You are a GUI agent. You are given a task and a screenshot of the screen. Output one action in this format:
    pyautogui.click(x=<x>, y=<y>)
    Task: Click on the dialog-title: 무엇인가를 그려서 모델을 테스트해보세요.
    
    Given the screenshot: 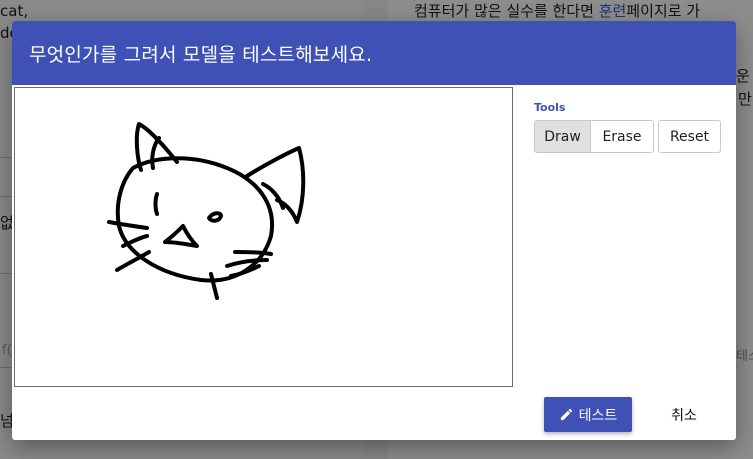 What is the action you would take?
    pyautogui.click(x=201, y=54)
    